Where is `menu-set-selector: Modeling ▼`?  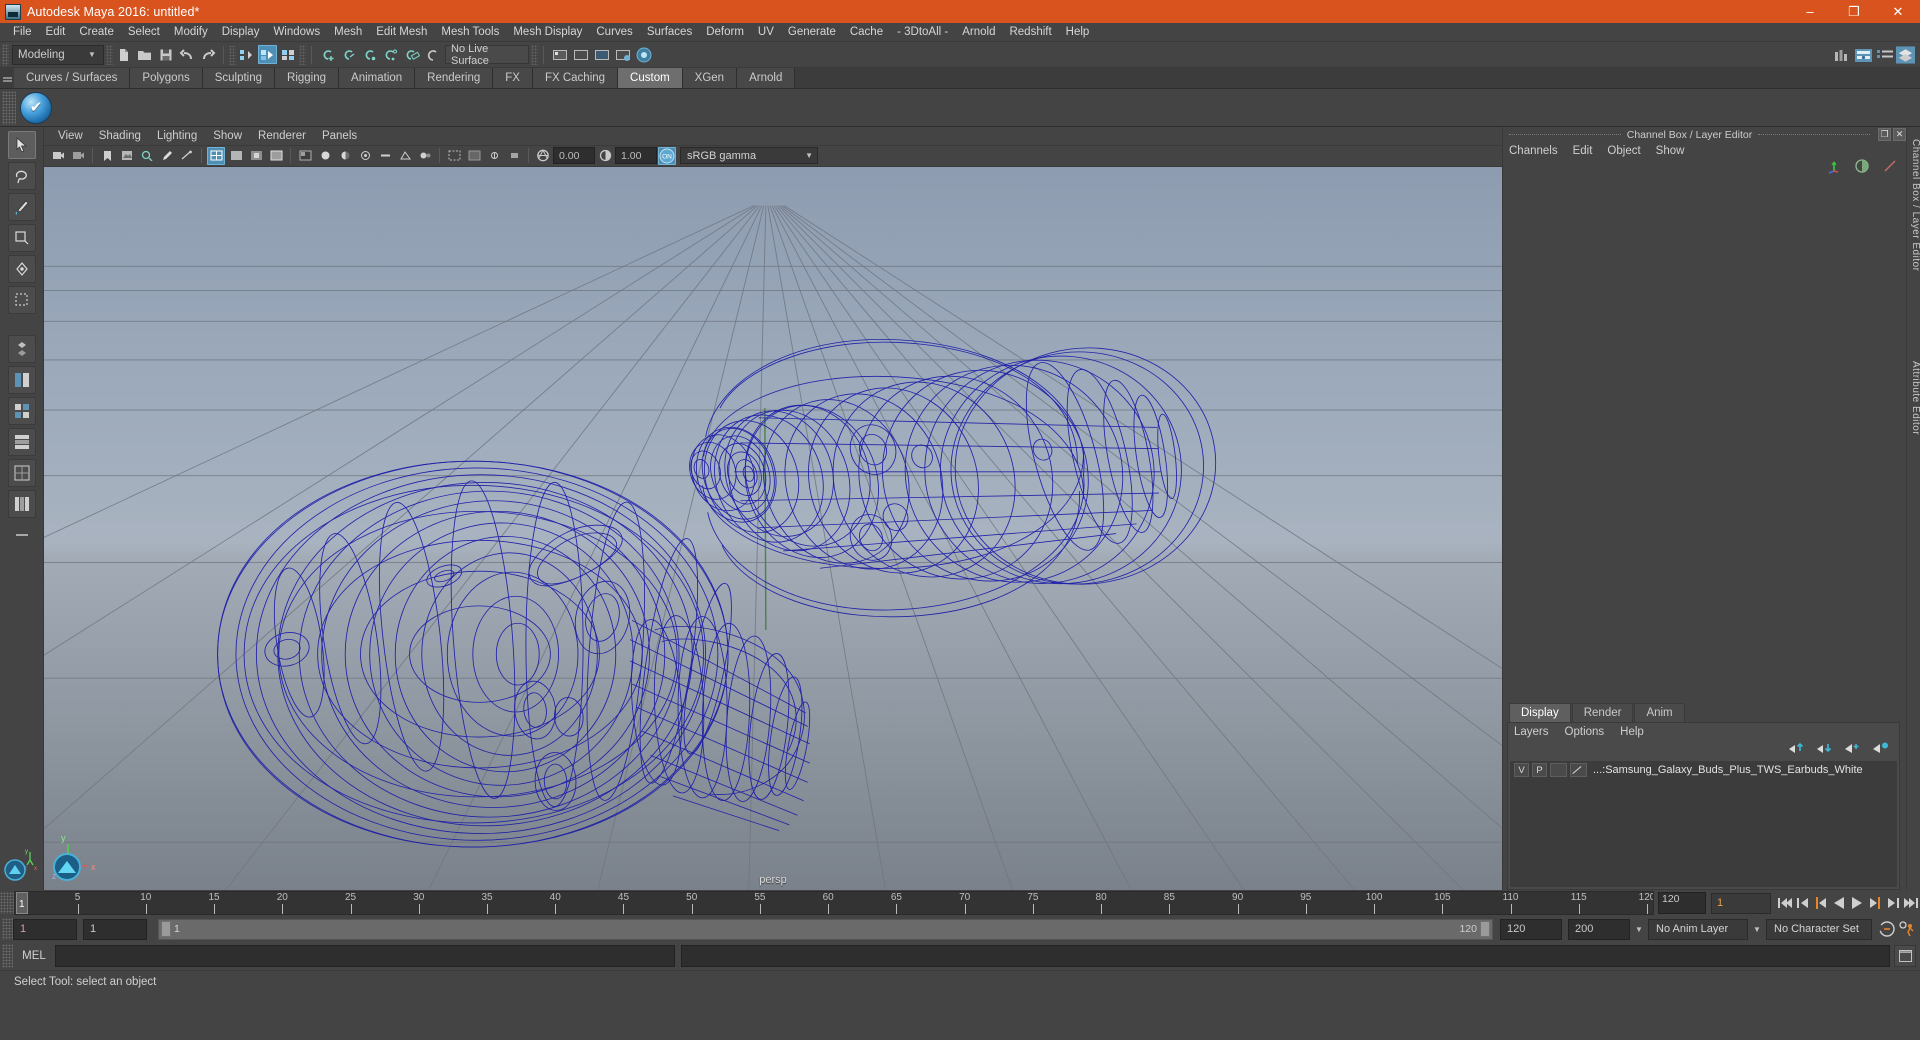
menu-set-selector: Modeling ▼ is located at coordinates (58, 54).